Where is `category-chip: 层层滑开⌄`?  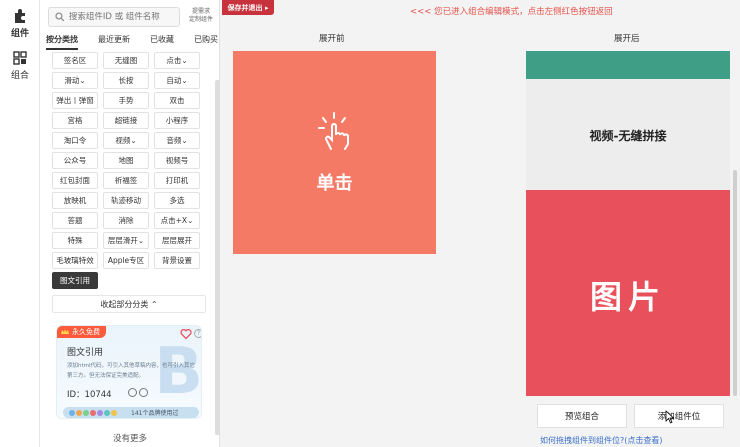 category-chip: 层层滑开⌄ is located at coordinates (126, 240).